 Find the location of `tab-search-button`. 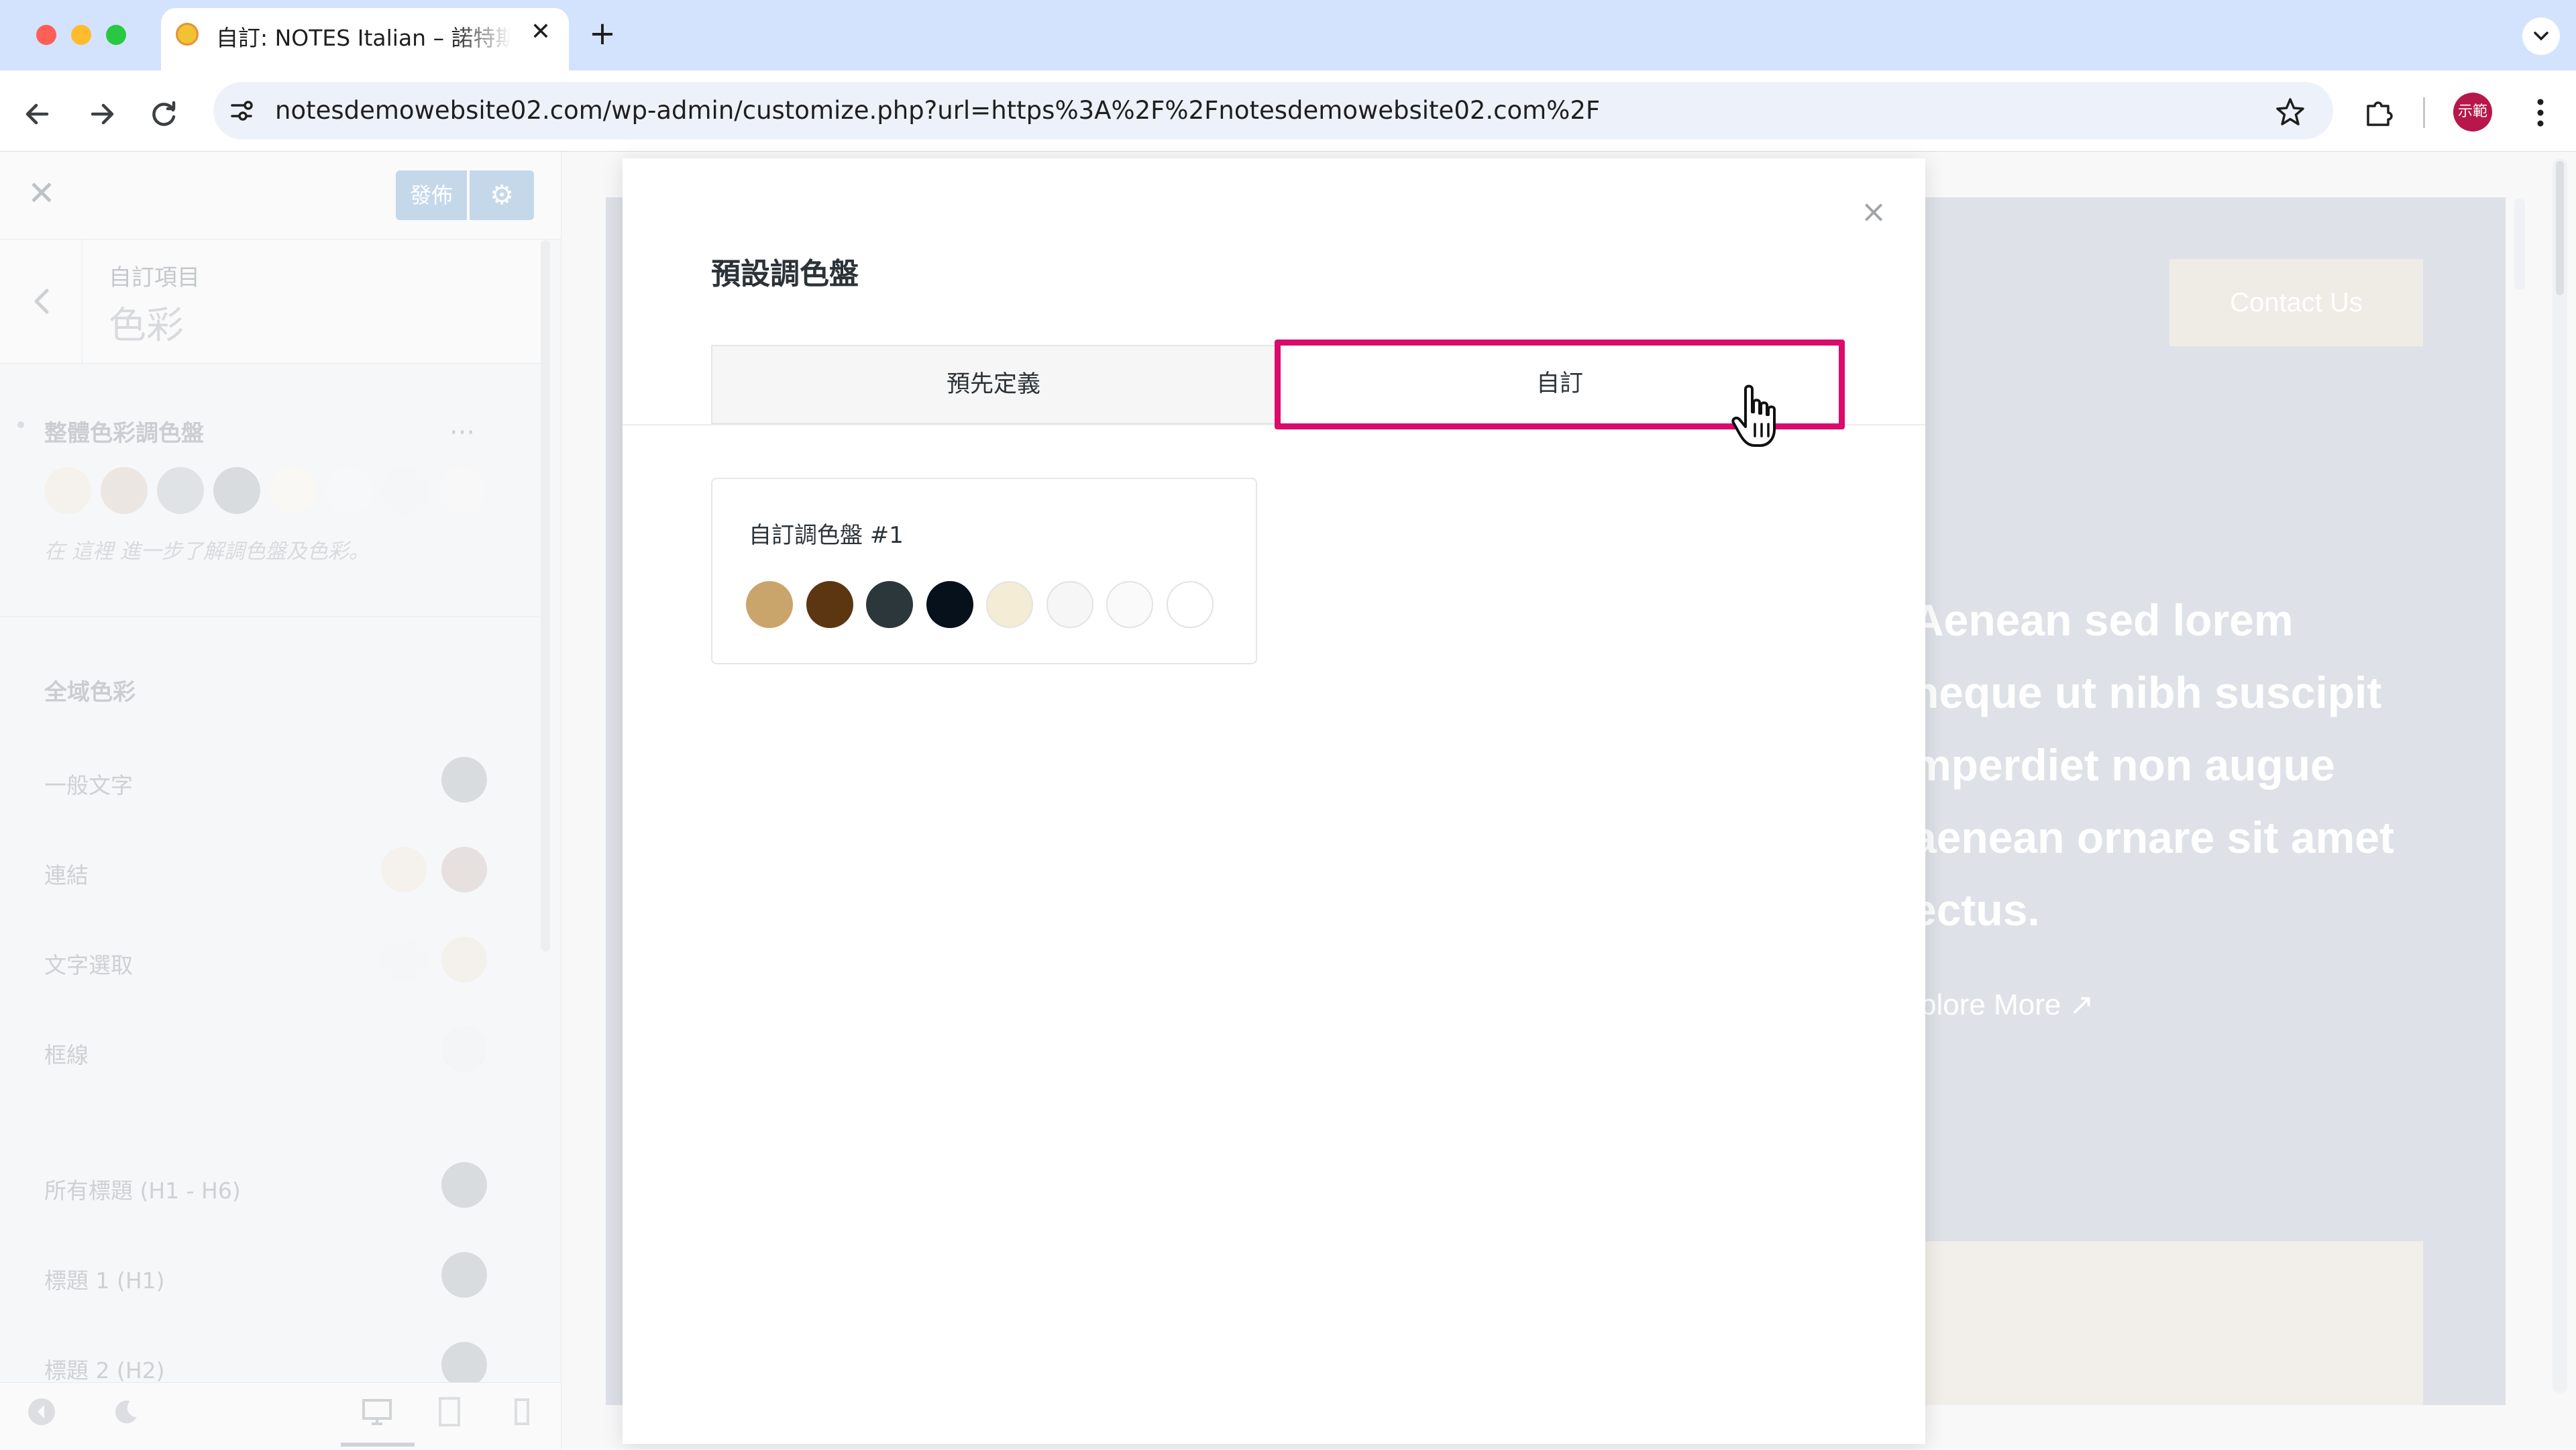

tab-search-button is located at coordinates (2541, 36).